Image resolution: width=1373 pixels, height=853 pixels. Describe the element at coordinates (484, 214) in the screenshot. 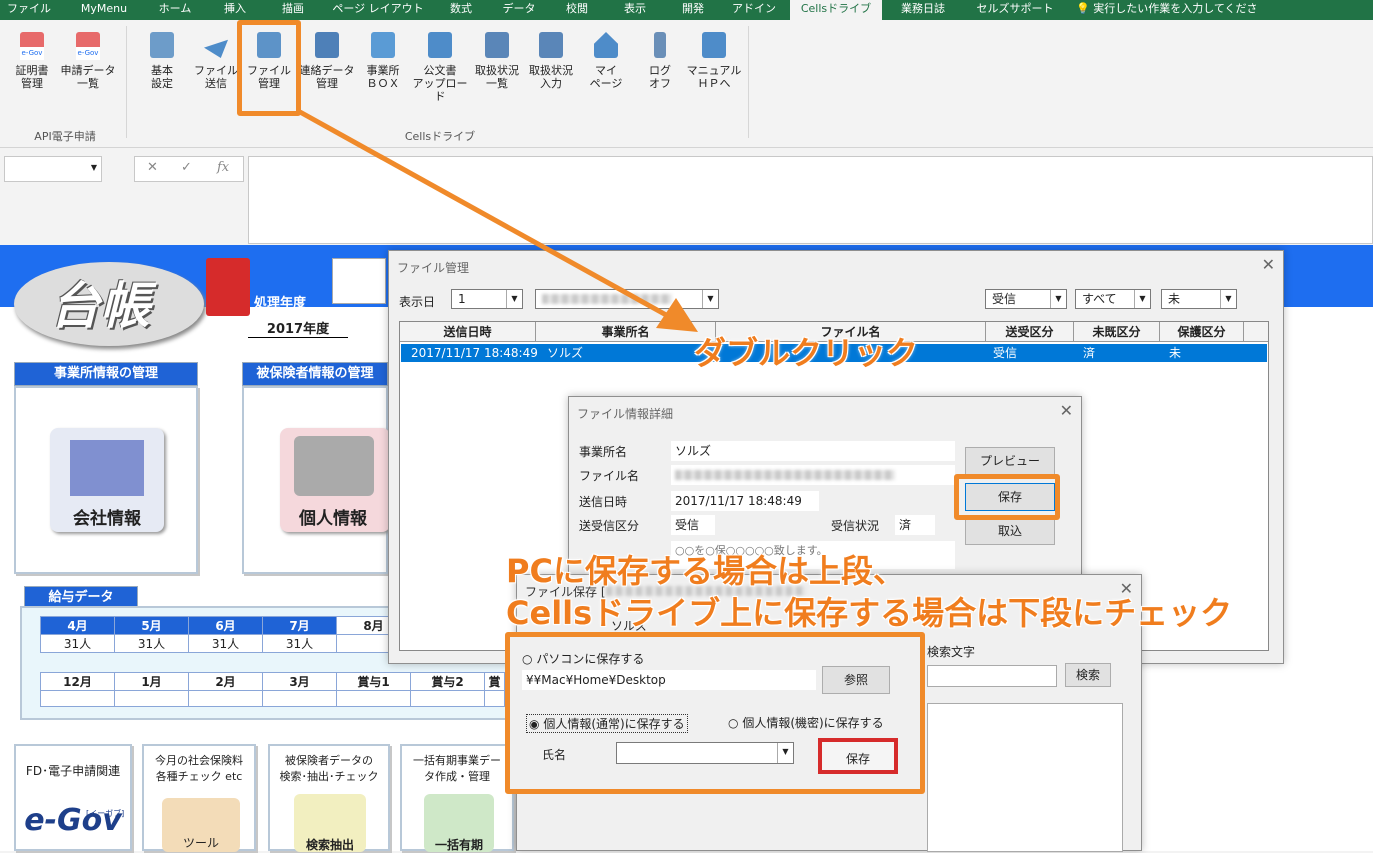

I see `arrow-line` at that location.